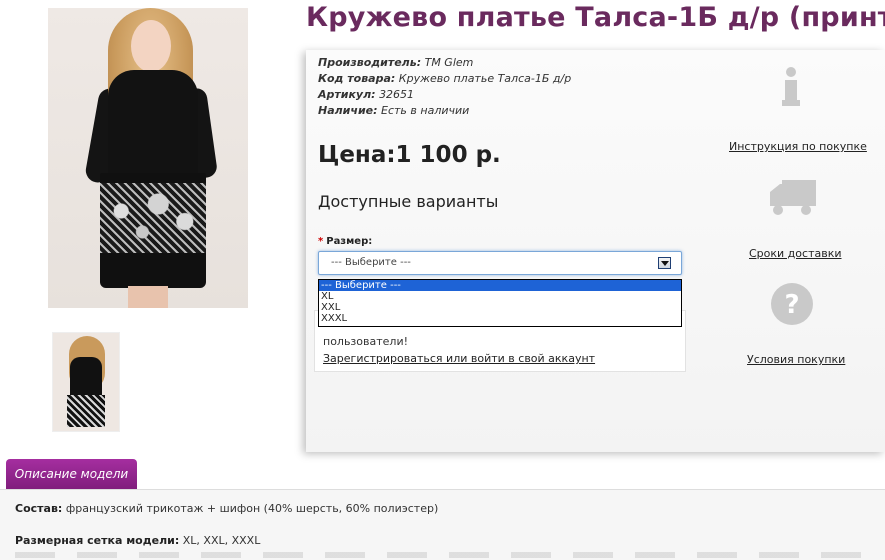  I want to click on availability-label: Наличие:, so click(348, 110).